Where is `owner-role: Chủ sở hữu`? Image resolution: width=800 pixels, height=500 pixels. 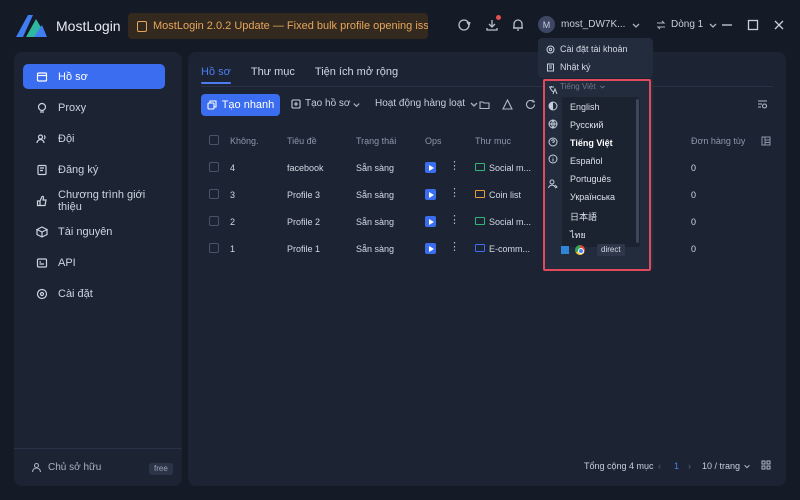
owner-role: Chủ sở hữu is located at coordinates (66, 467).